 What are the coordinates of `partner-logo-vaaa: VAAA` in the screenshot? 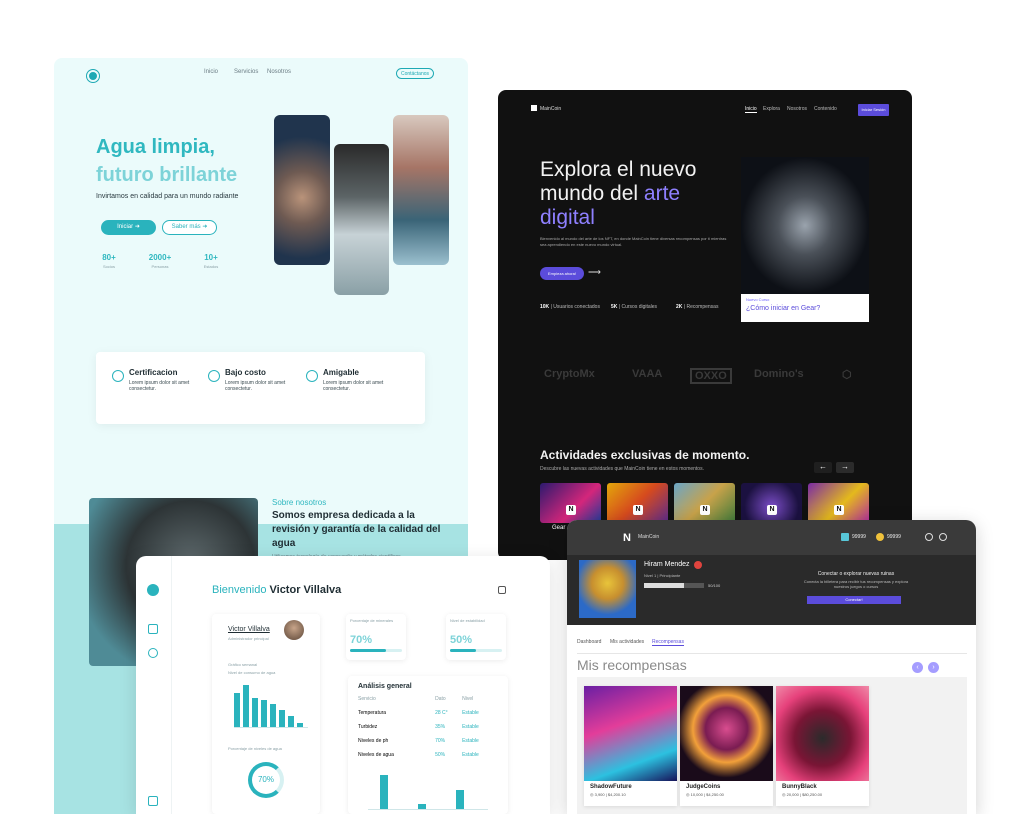 It's located at (647, 374).